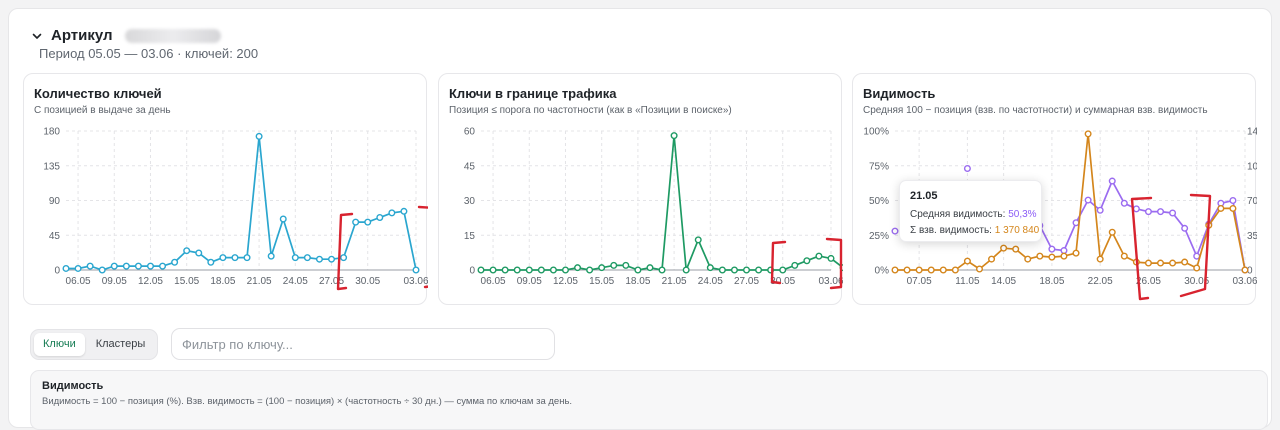  What do you see at coordinates (1252, 201) in the screenshot?
I see `y-right-tick-label: 700k` at bounding box center [1252, 201].